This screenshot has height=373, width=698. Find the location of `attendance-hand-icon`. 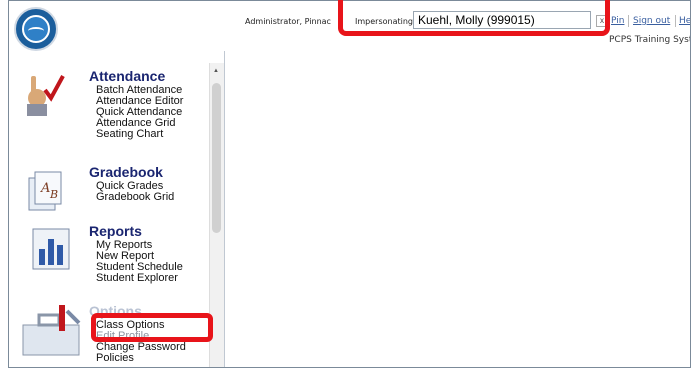

attendance-hand-icon is located at coordinates (46, 95).